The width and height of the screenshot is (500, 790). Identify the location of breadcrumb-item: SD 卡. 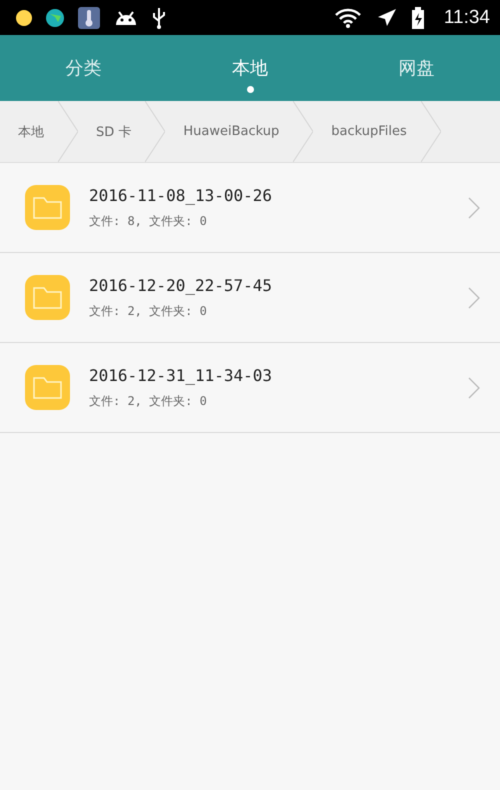
(112, 131).